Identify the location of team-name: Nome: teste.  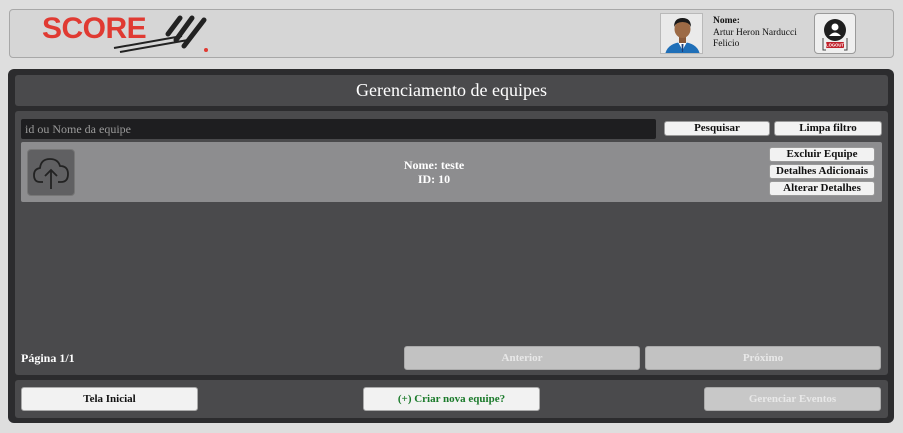
(434, 165).